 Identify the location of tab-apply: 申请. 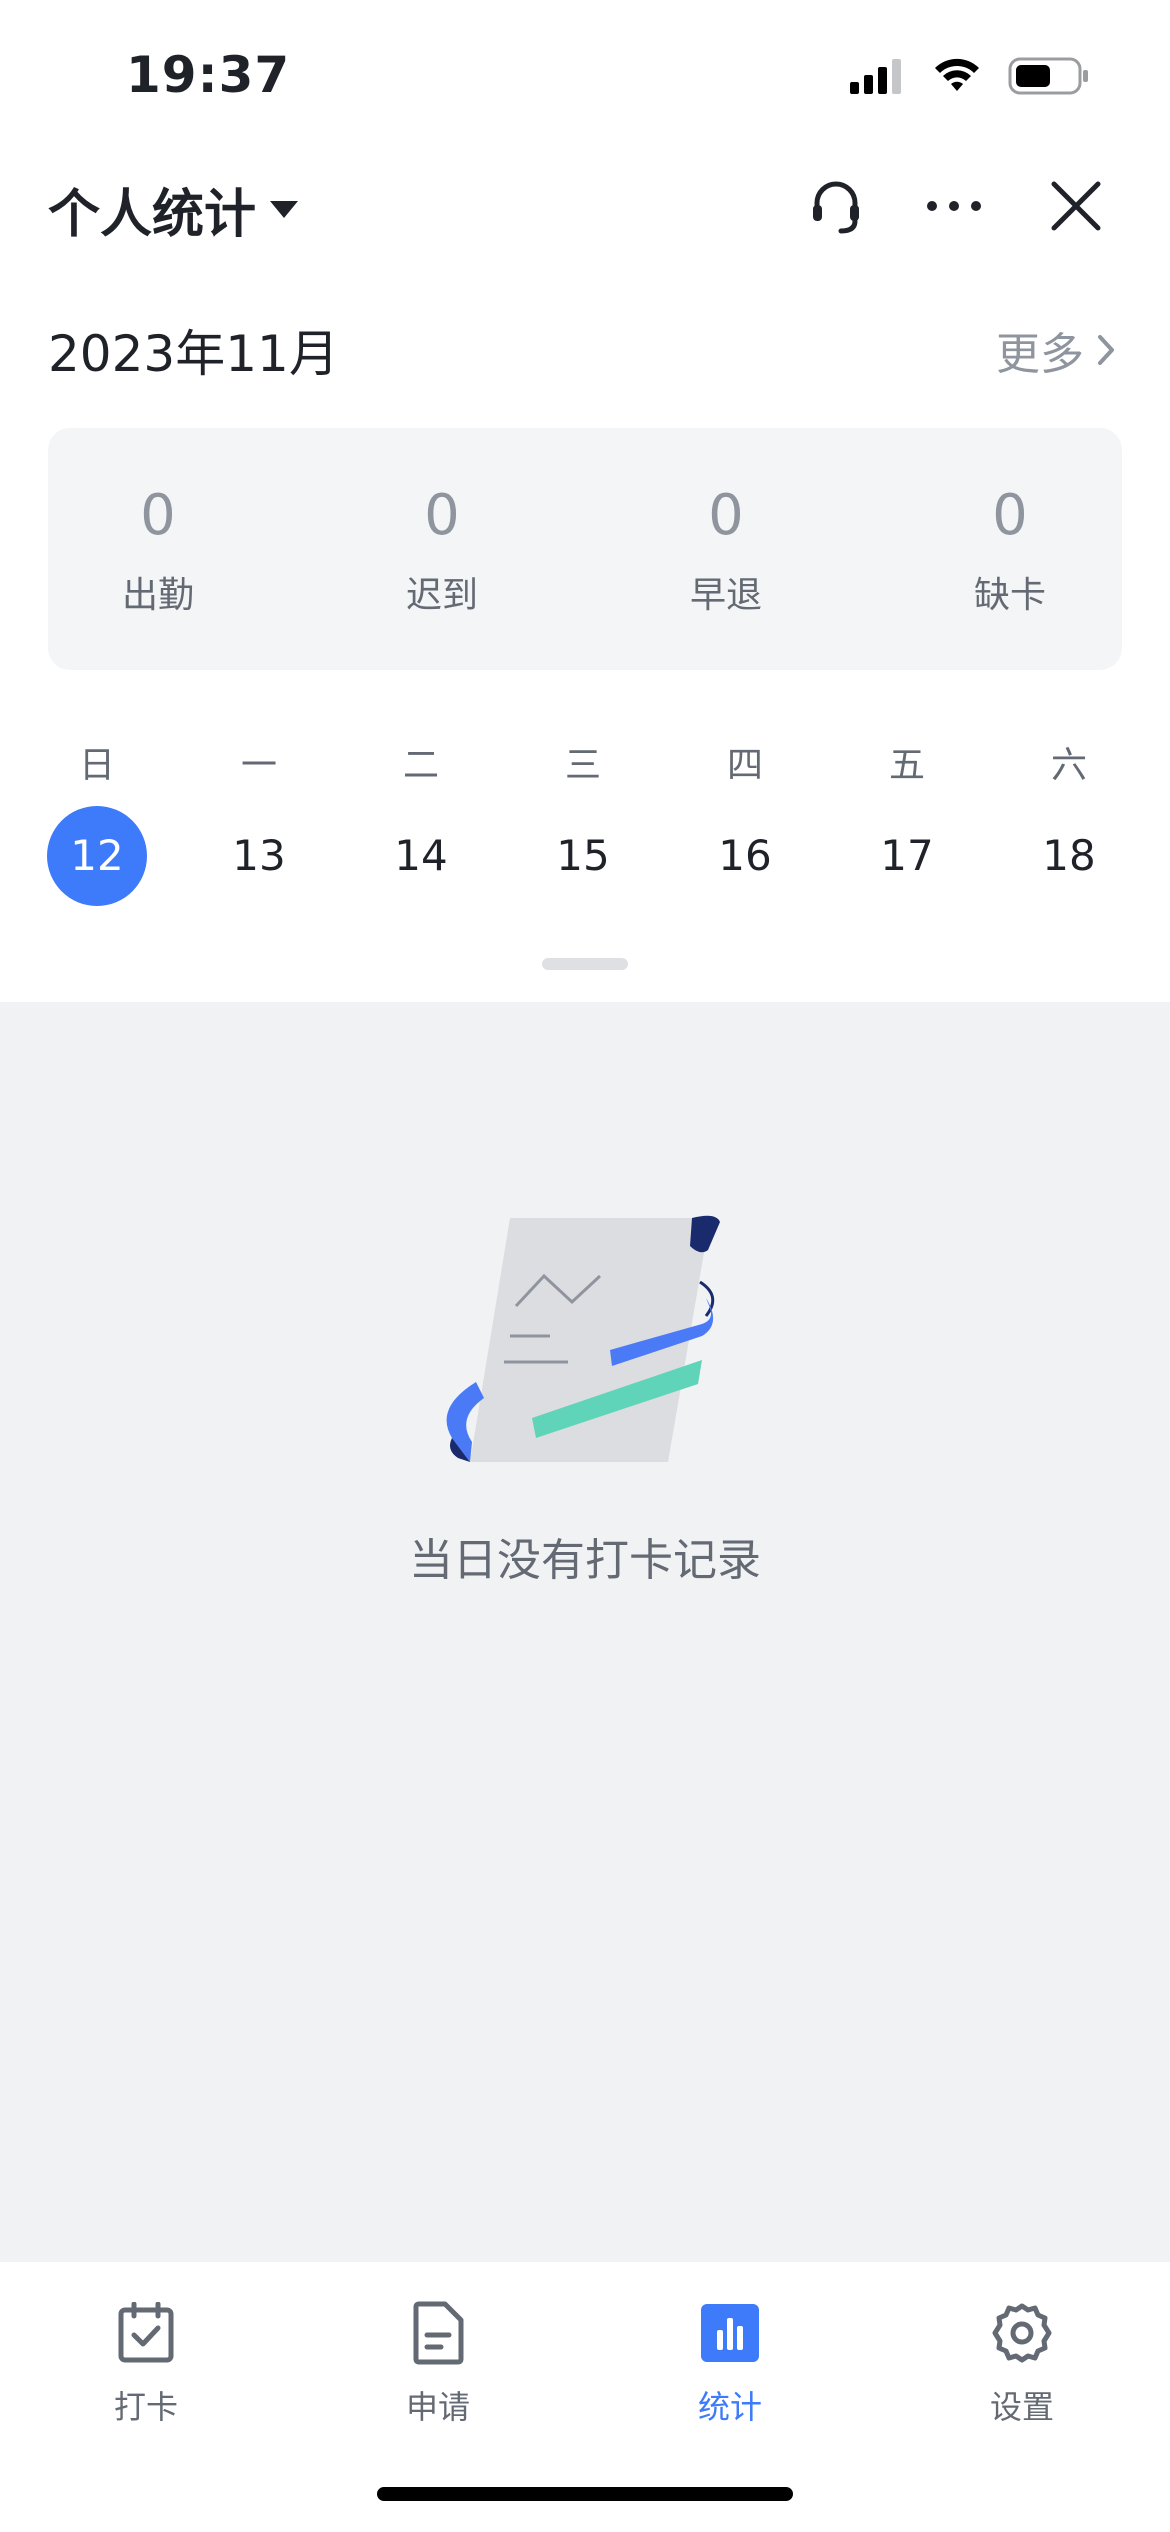
(438, 2363).